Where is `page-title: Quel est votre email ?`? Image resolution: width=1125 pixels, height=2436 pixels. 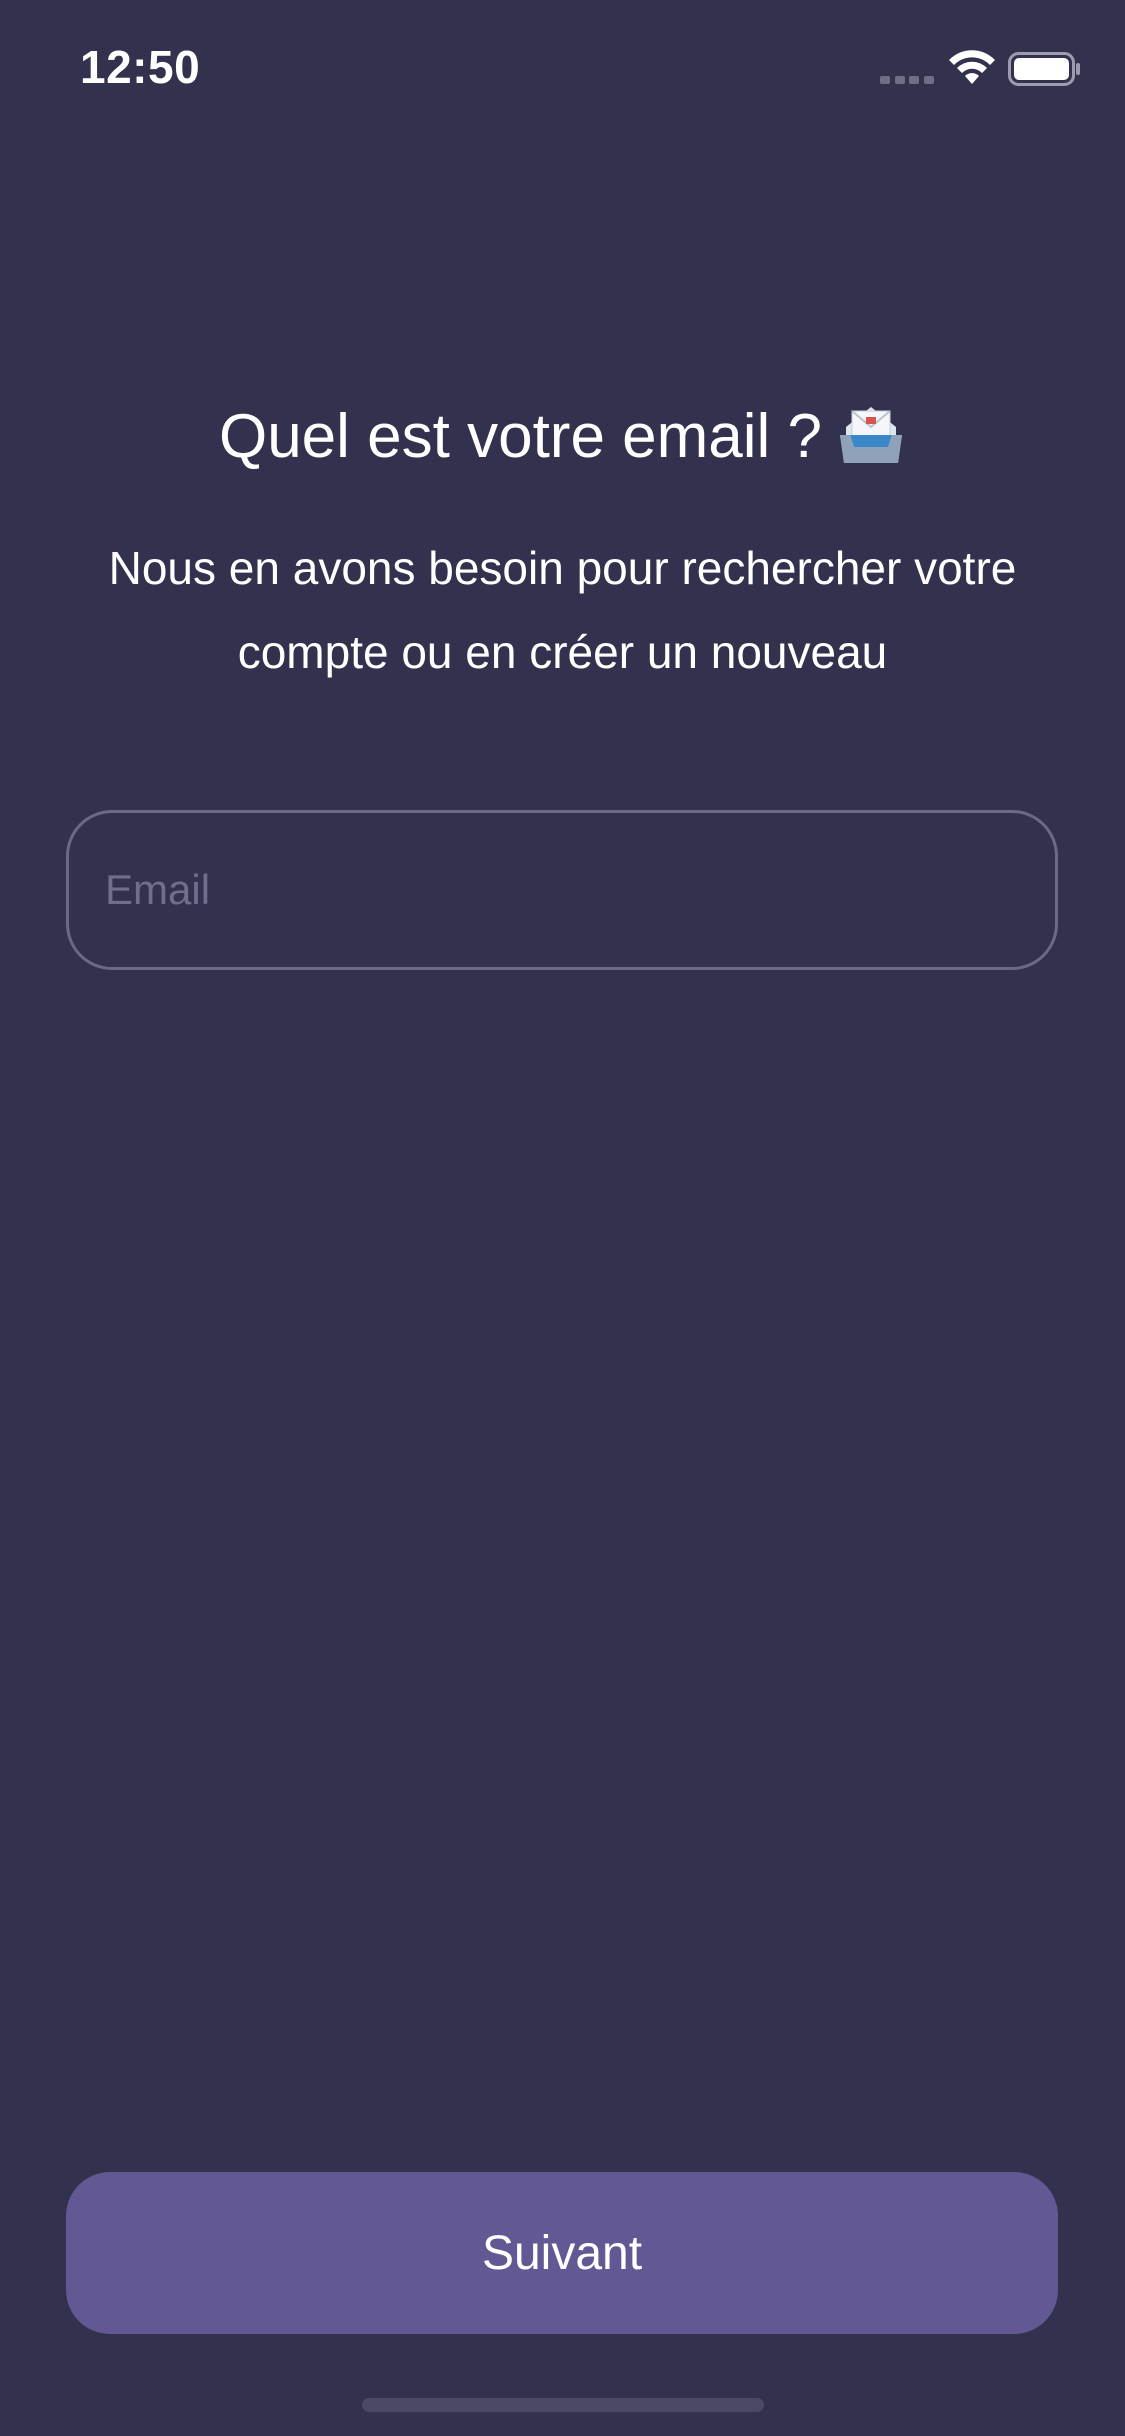 page-title: Quel est votre email ? is located at coordinates (562, 437).